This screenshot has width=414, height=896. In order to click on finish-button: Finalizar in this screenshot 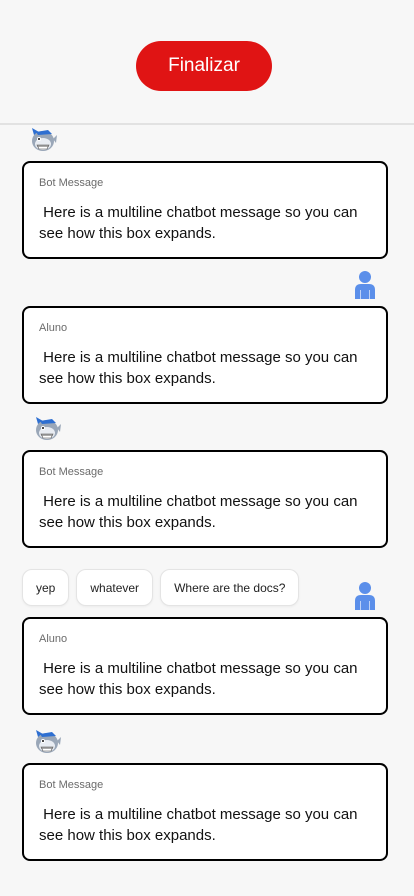, I will do `click(204, 66)`.